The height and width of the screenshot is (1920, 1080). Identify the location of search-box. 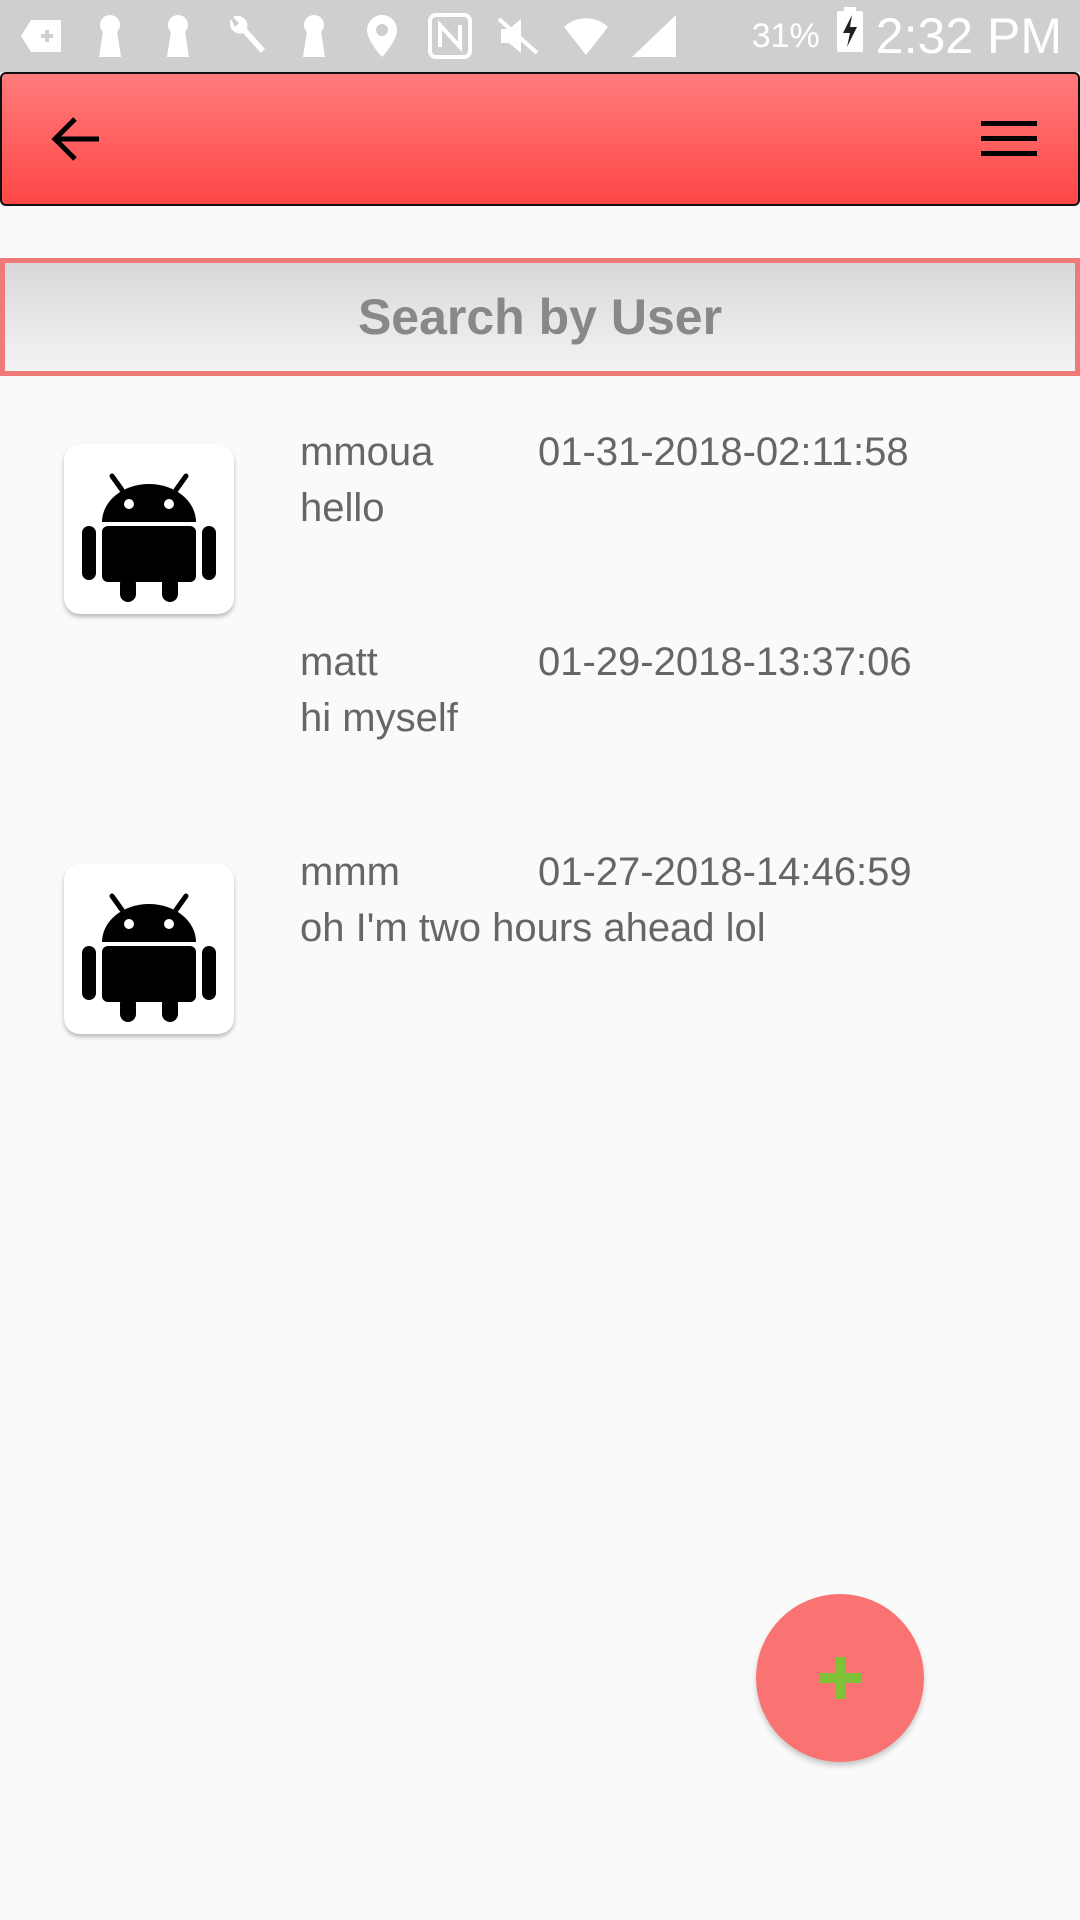
(540, 317).